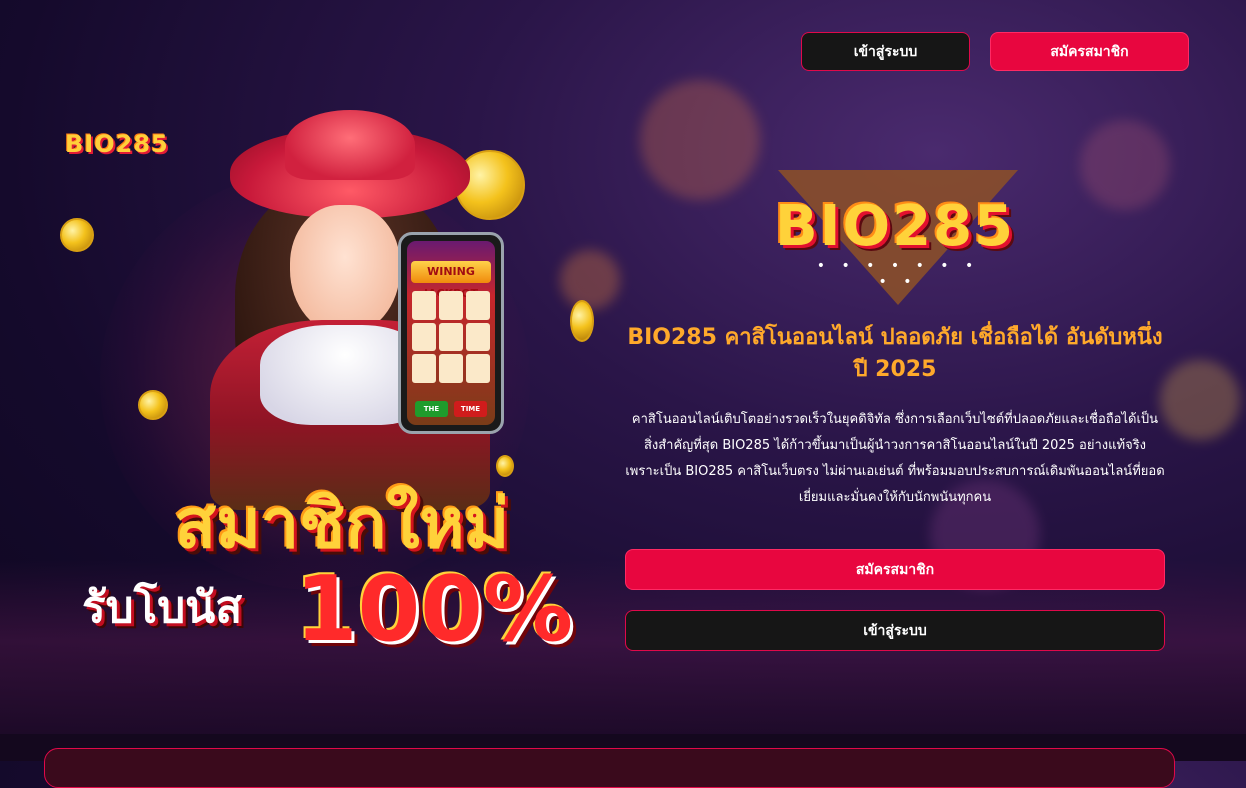 This screenshot has height=788, width=1246. I want to click on brand-logo-text: BIO285, so click(895, 226).